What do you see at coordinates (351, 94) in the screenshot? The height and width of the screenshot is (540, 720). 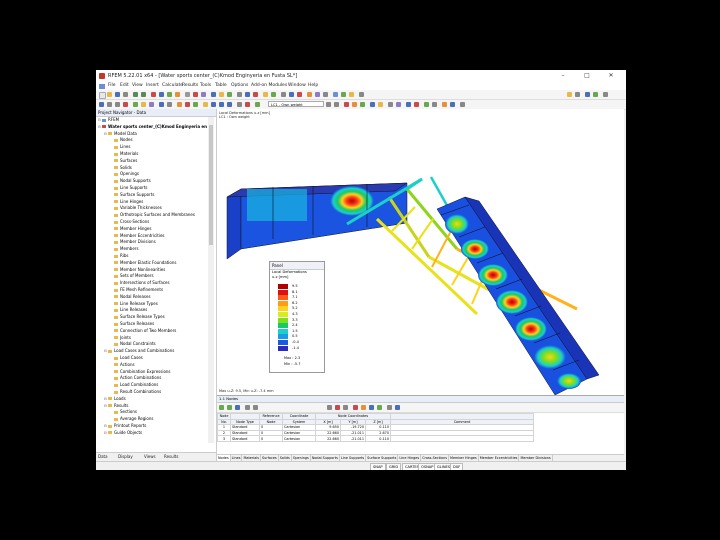 I see `report-icon` at bounding box center [351, 94].